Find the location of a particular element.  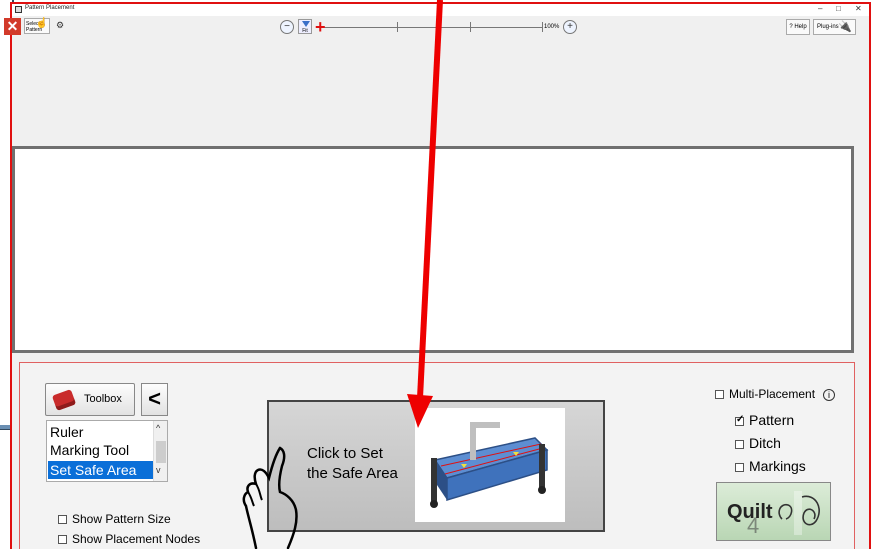

zoom-slider-track is located at coordinates (429, 27).